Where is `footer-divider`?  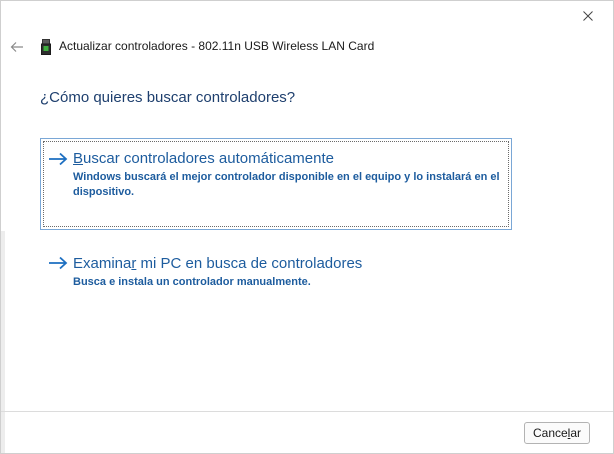 footer-divider is located at coordinates (307, 411).